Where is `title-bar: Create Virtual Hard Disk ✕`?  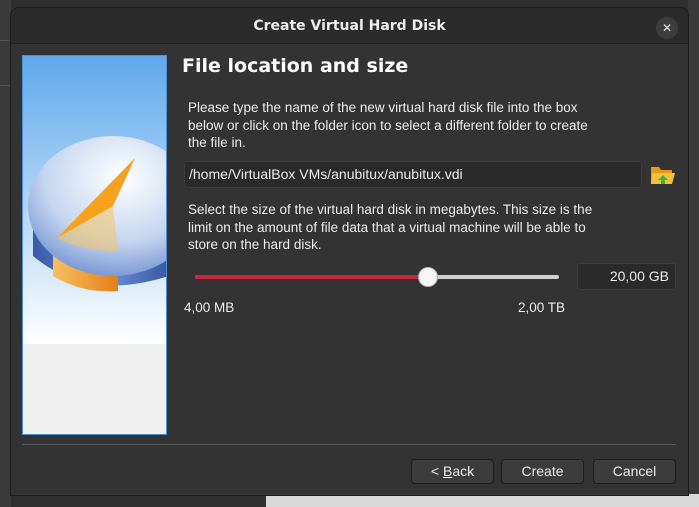 title-bar: Create Virtual Hard Disk ✕ is located at coordinates (349, 26).